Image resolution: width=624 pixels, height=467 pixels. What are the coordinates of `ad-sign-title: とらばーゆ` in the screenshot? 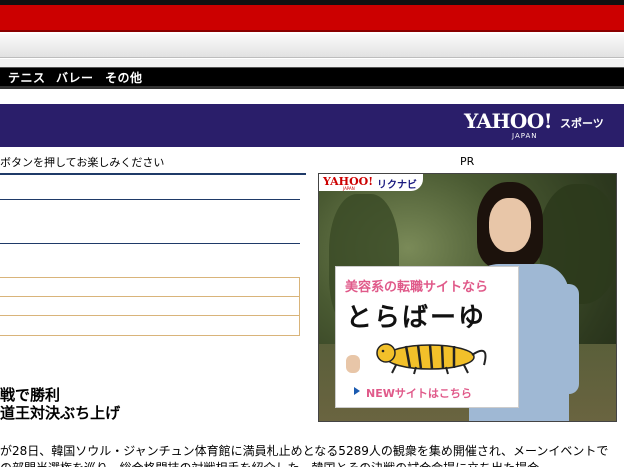 It's located at (416, 318).